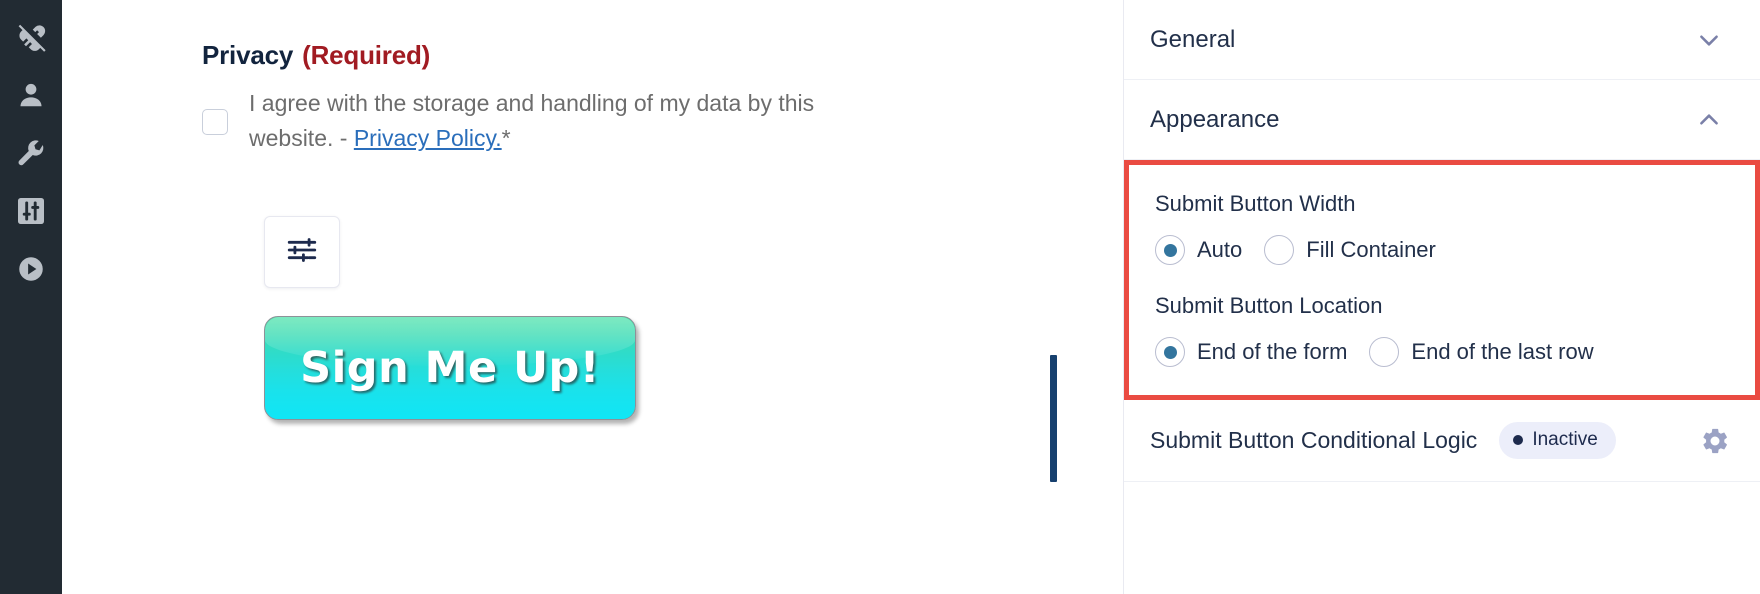 The height and width of the screenshot is (594, 1760). I want to click on rail-item-play-circle, so click(31, 269).